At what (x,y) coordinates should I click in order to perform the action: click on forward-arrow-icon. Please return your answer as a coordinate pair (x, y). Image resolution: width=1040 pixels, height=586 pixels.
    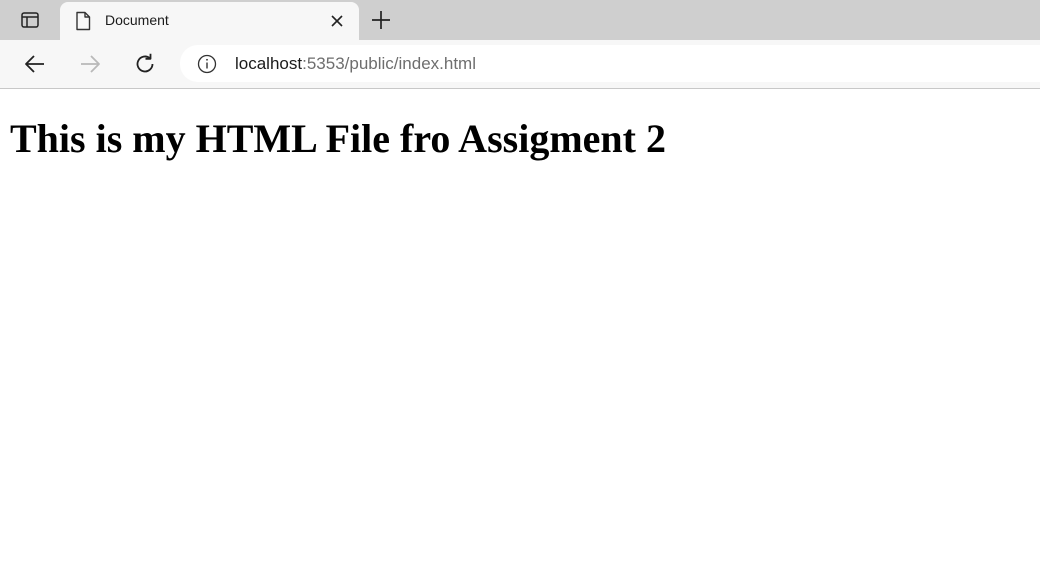
    Looking at the image, I should click on (90, 64).